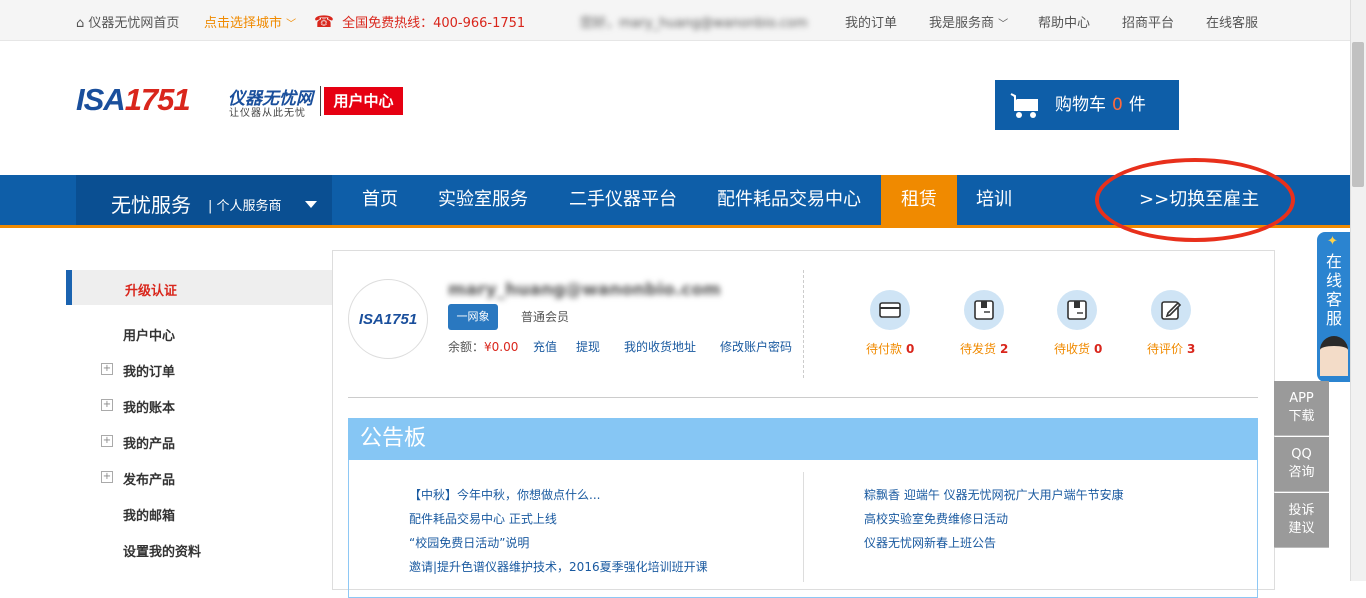  Describe the element at coordinates (1165, 349) in the screenshot. I see `order-status-label: 待评价` at that location.